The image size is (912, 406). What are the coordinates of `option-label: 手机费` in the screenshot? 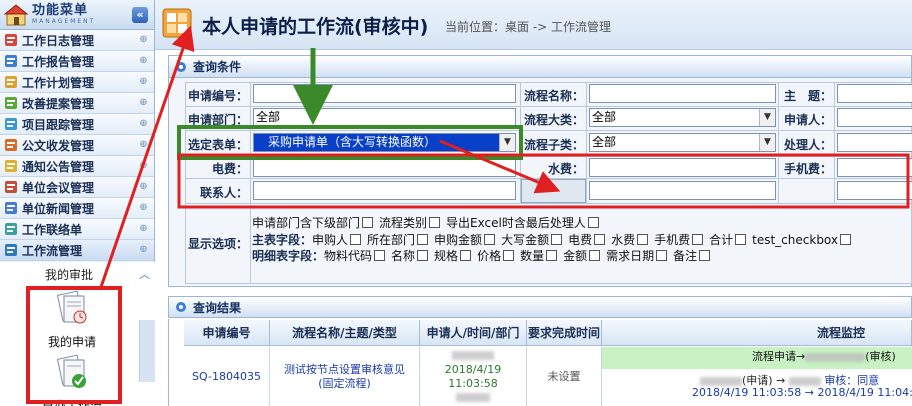 It's located at (672, 240).